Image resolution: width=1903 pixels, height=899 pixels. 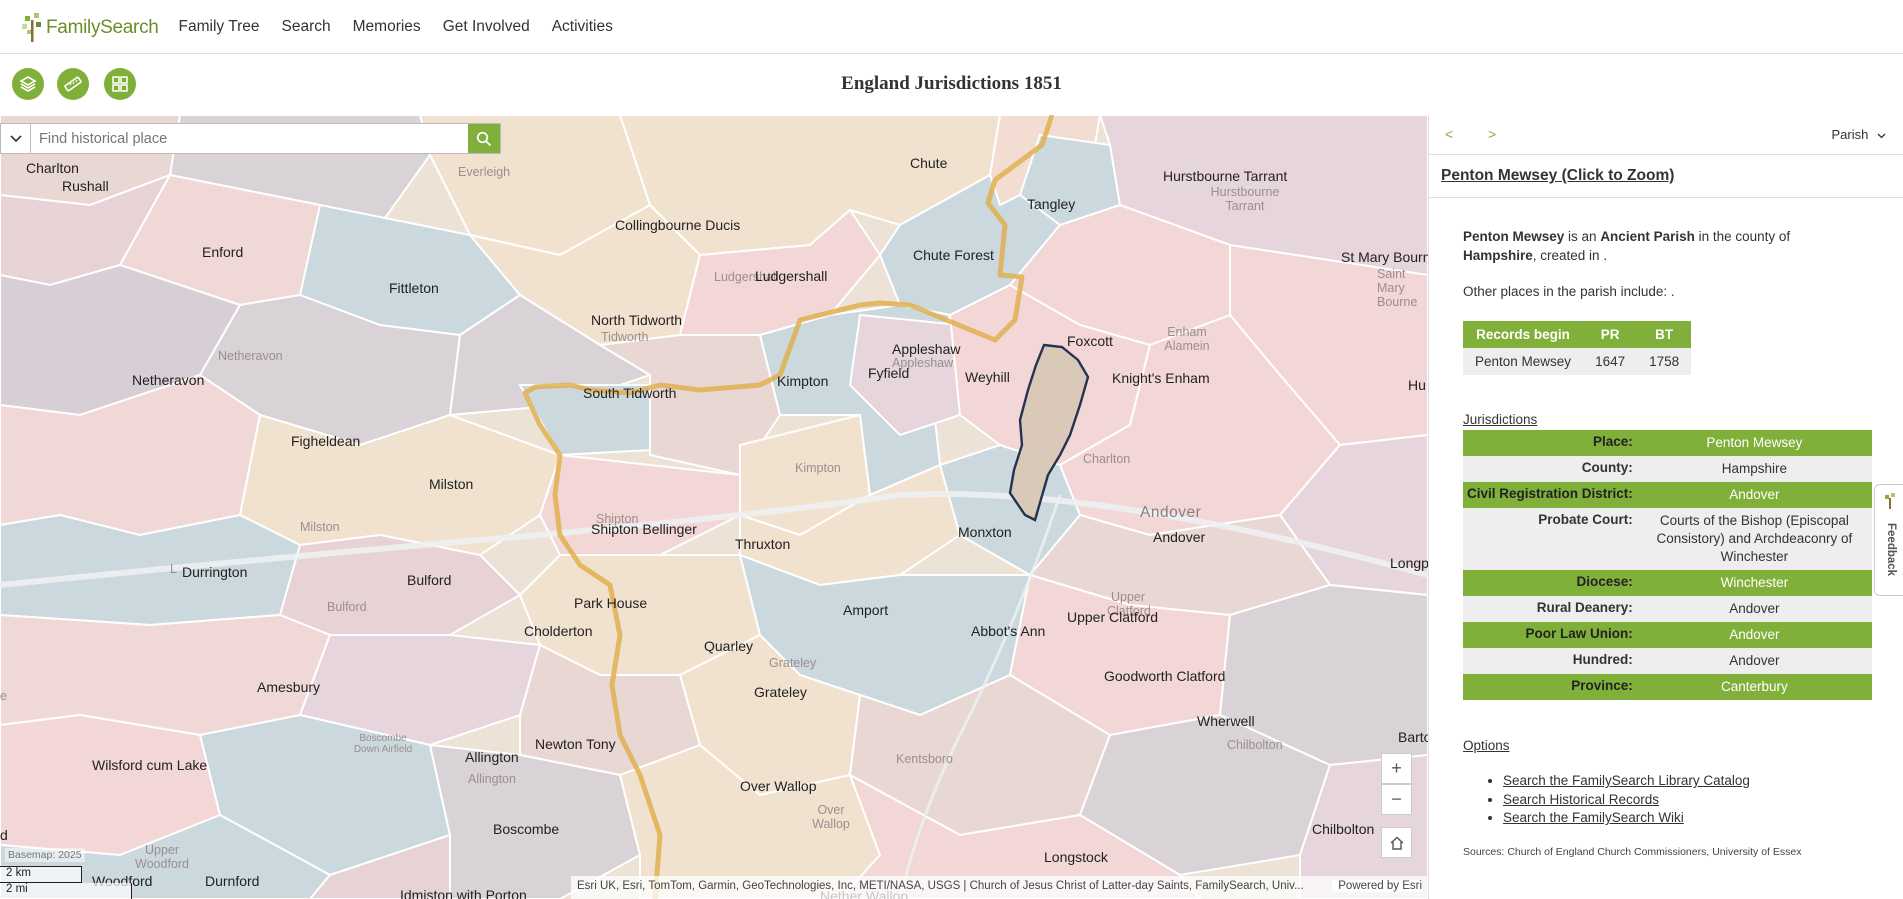 I want to click on records-header: BT, so click(x=1664, y=334).